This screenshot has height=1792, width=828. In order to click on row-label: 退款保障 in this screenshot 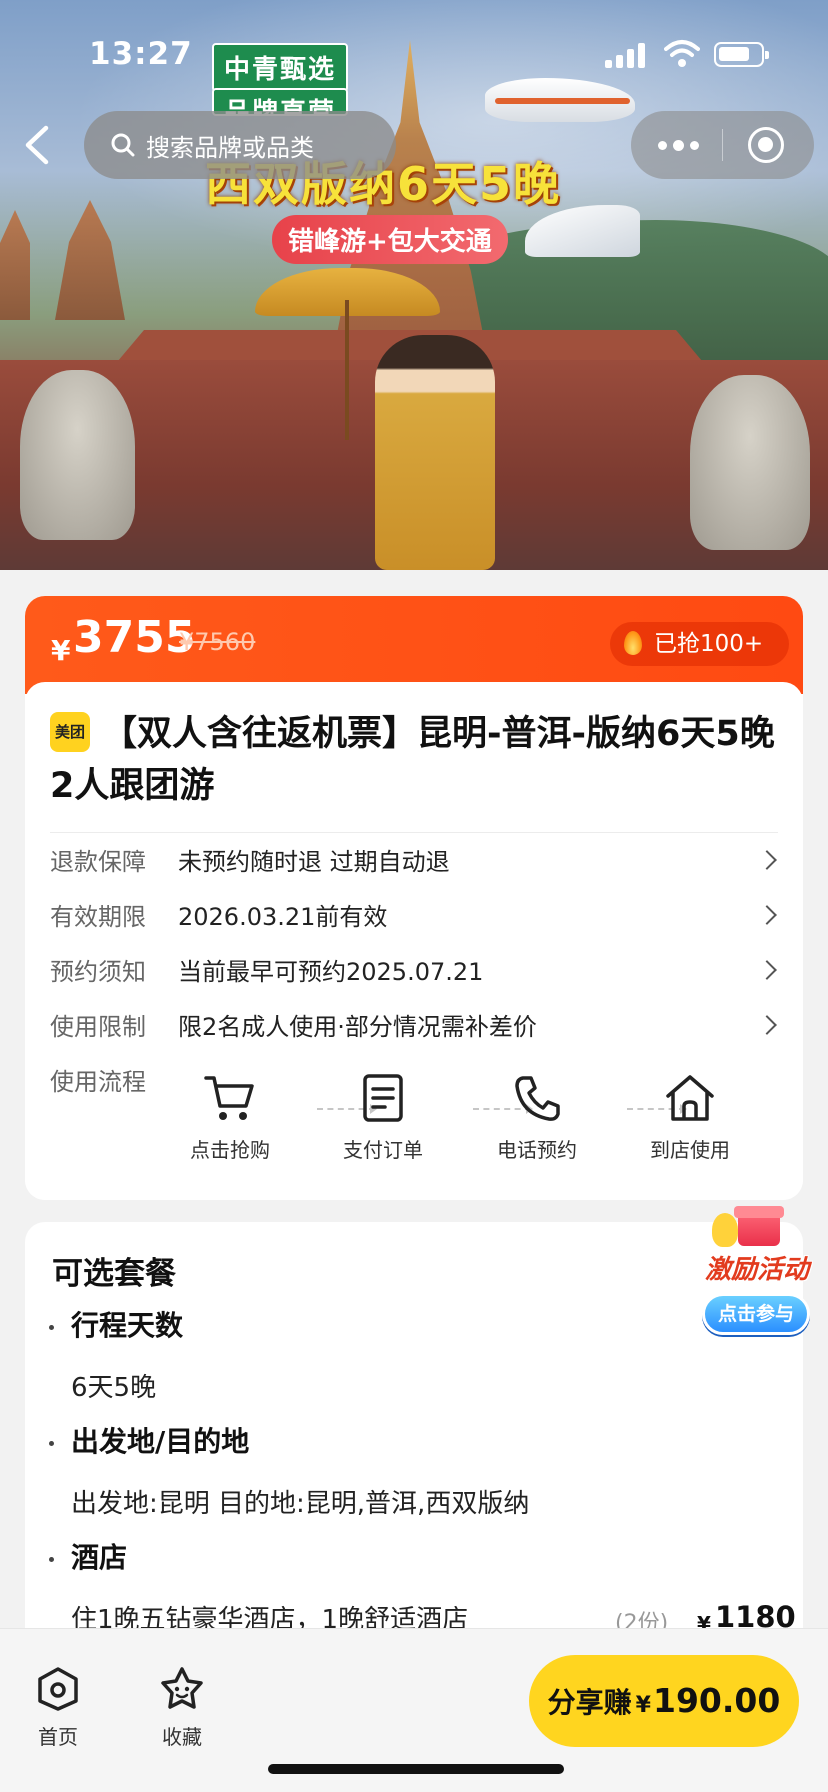, I will do `click(98, 862)`.